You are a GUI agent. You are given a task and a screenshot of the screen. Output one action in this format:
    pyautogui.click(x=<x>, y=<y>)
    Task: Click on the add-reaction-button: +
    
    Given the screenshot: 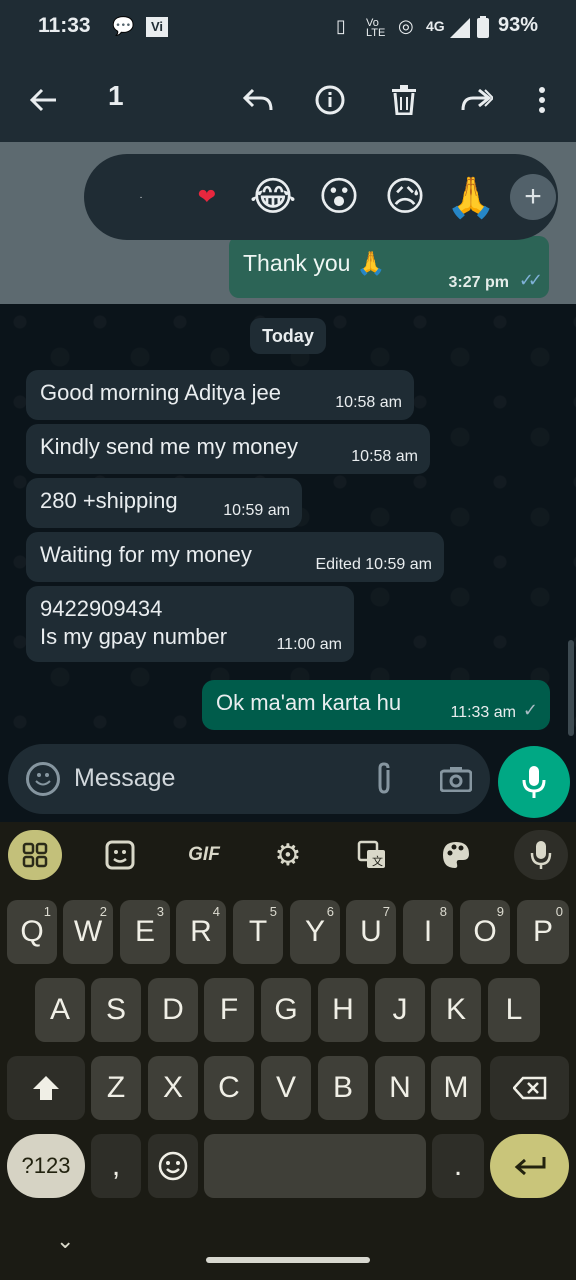 What is the action you would take?
    pyautogui.click(x=533, y=197)
    